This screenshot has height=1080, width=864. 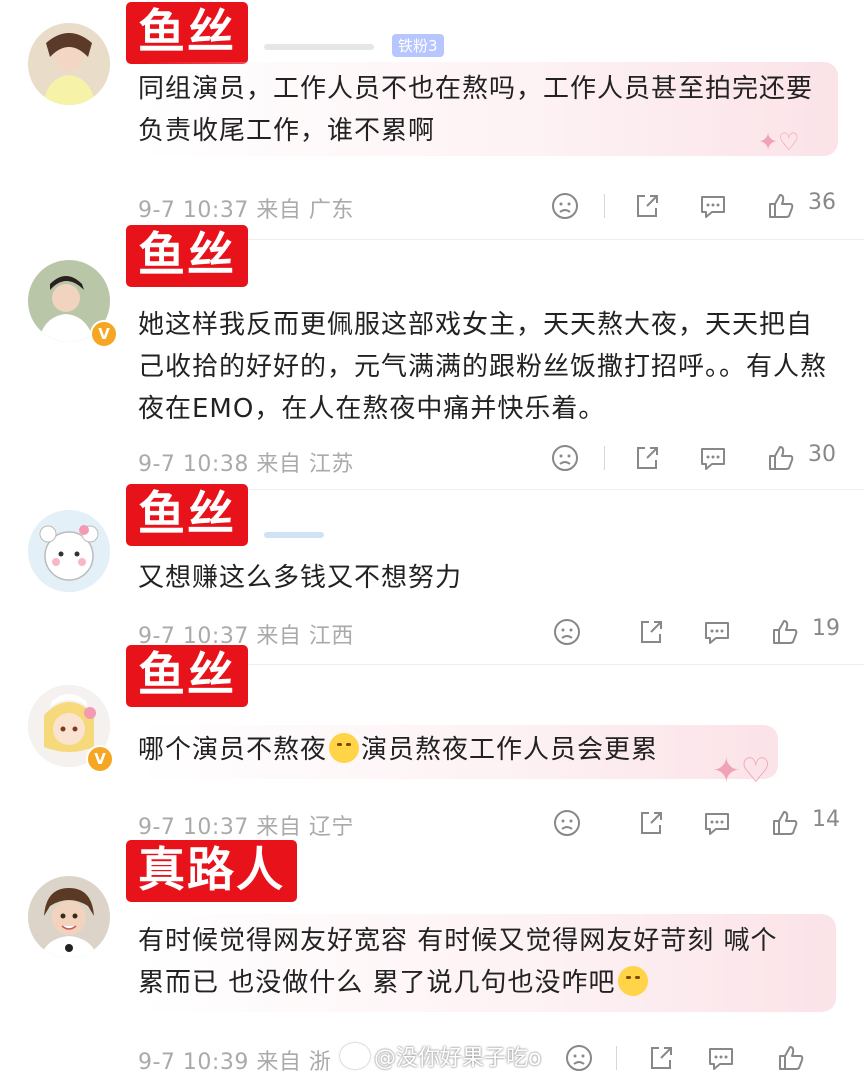 I want to click on comment-meta: 9-7 10:37 来自 辽宁, so click(x=246, y=825).